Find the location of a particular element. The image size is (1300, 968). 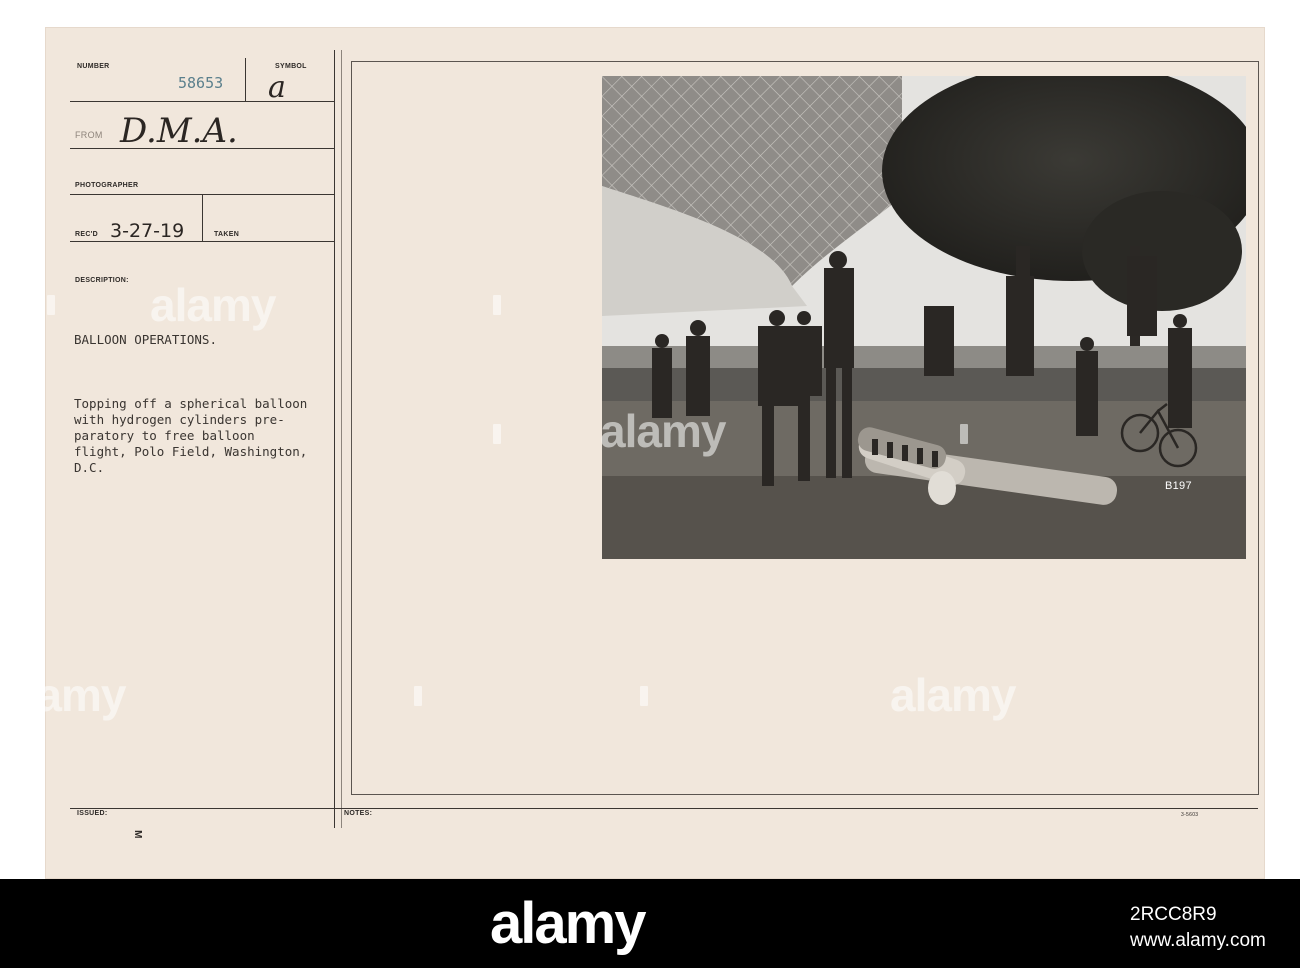

description-line: flight, Polo Field, Washington, is located at coordinates (191, 451).